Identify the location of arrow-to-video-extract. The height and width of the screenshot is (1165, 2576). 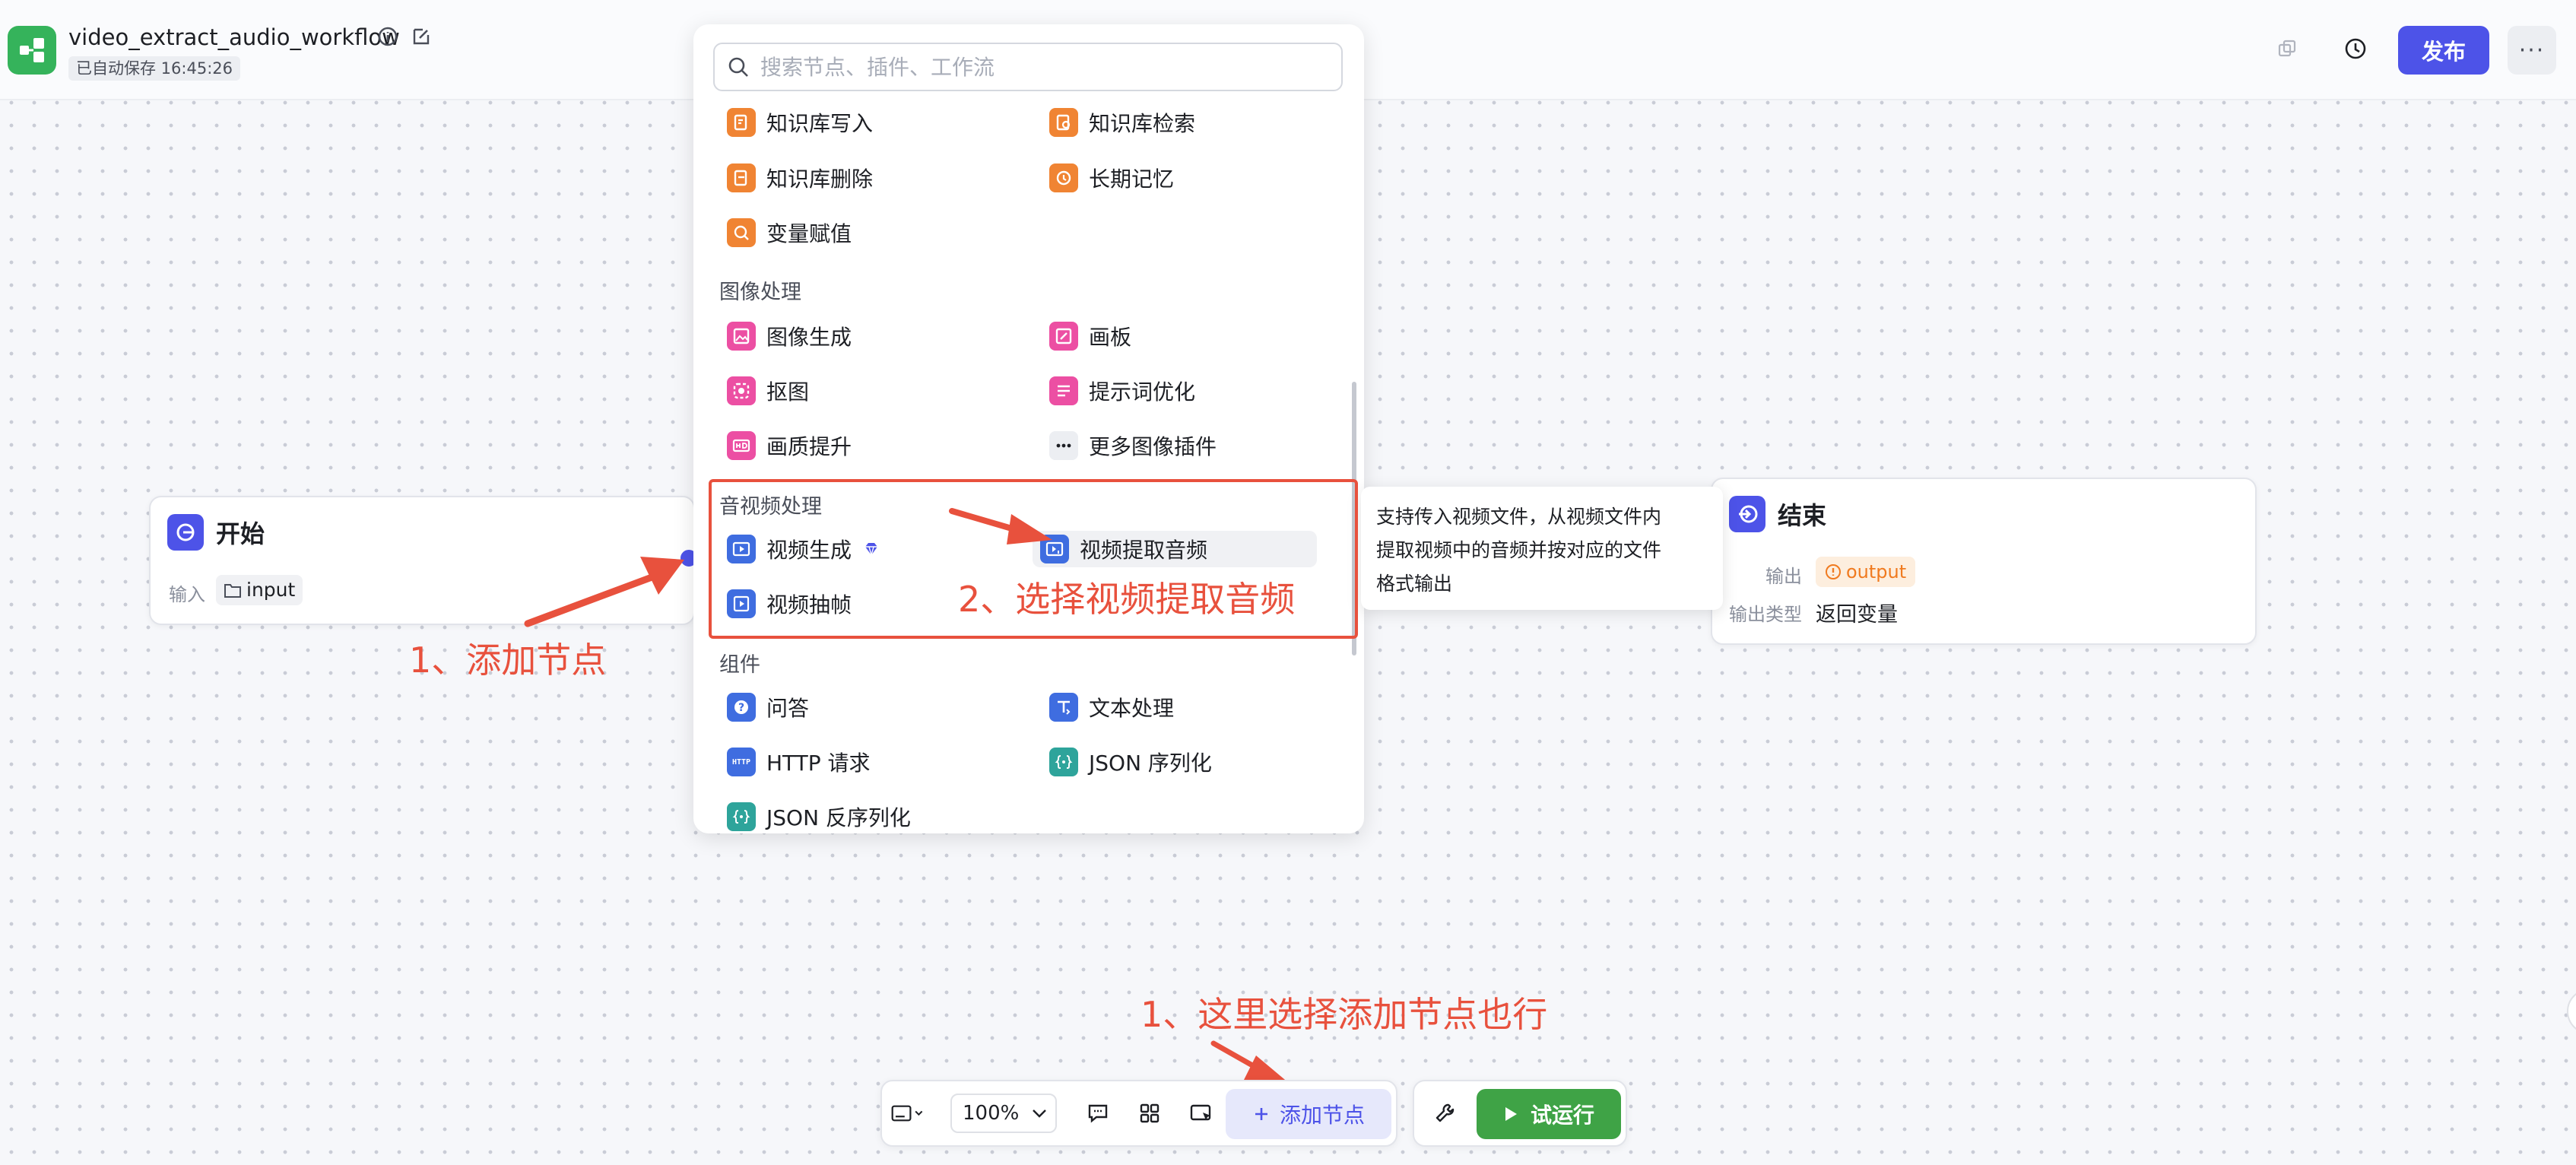
(983, 520).